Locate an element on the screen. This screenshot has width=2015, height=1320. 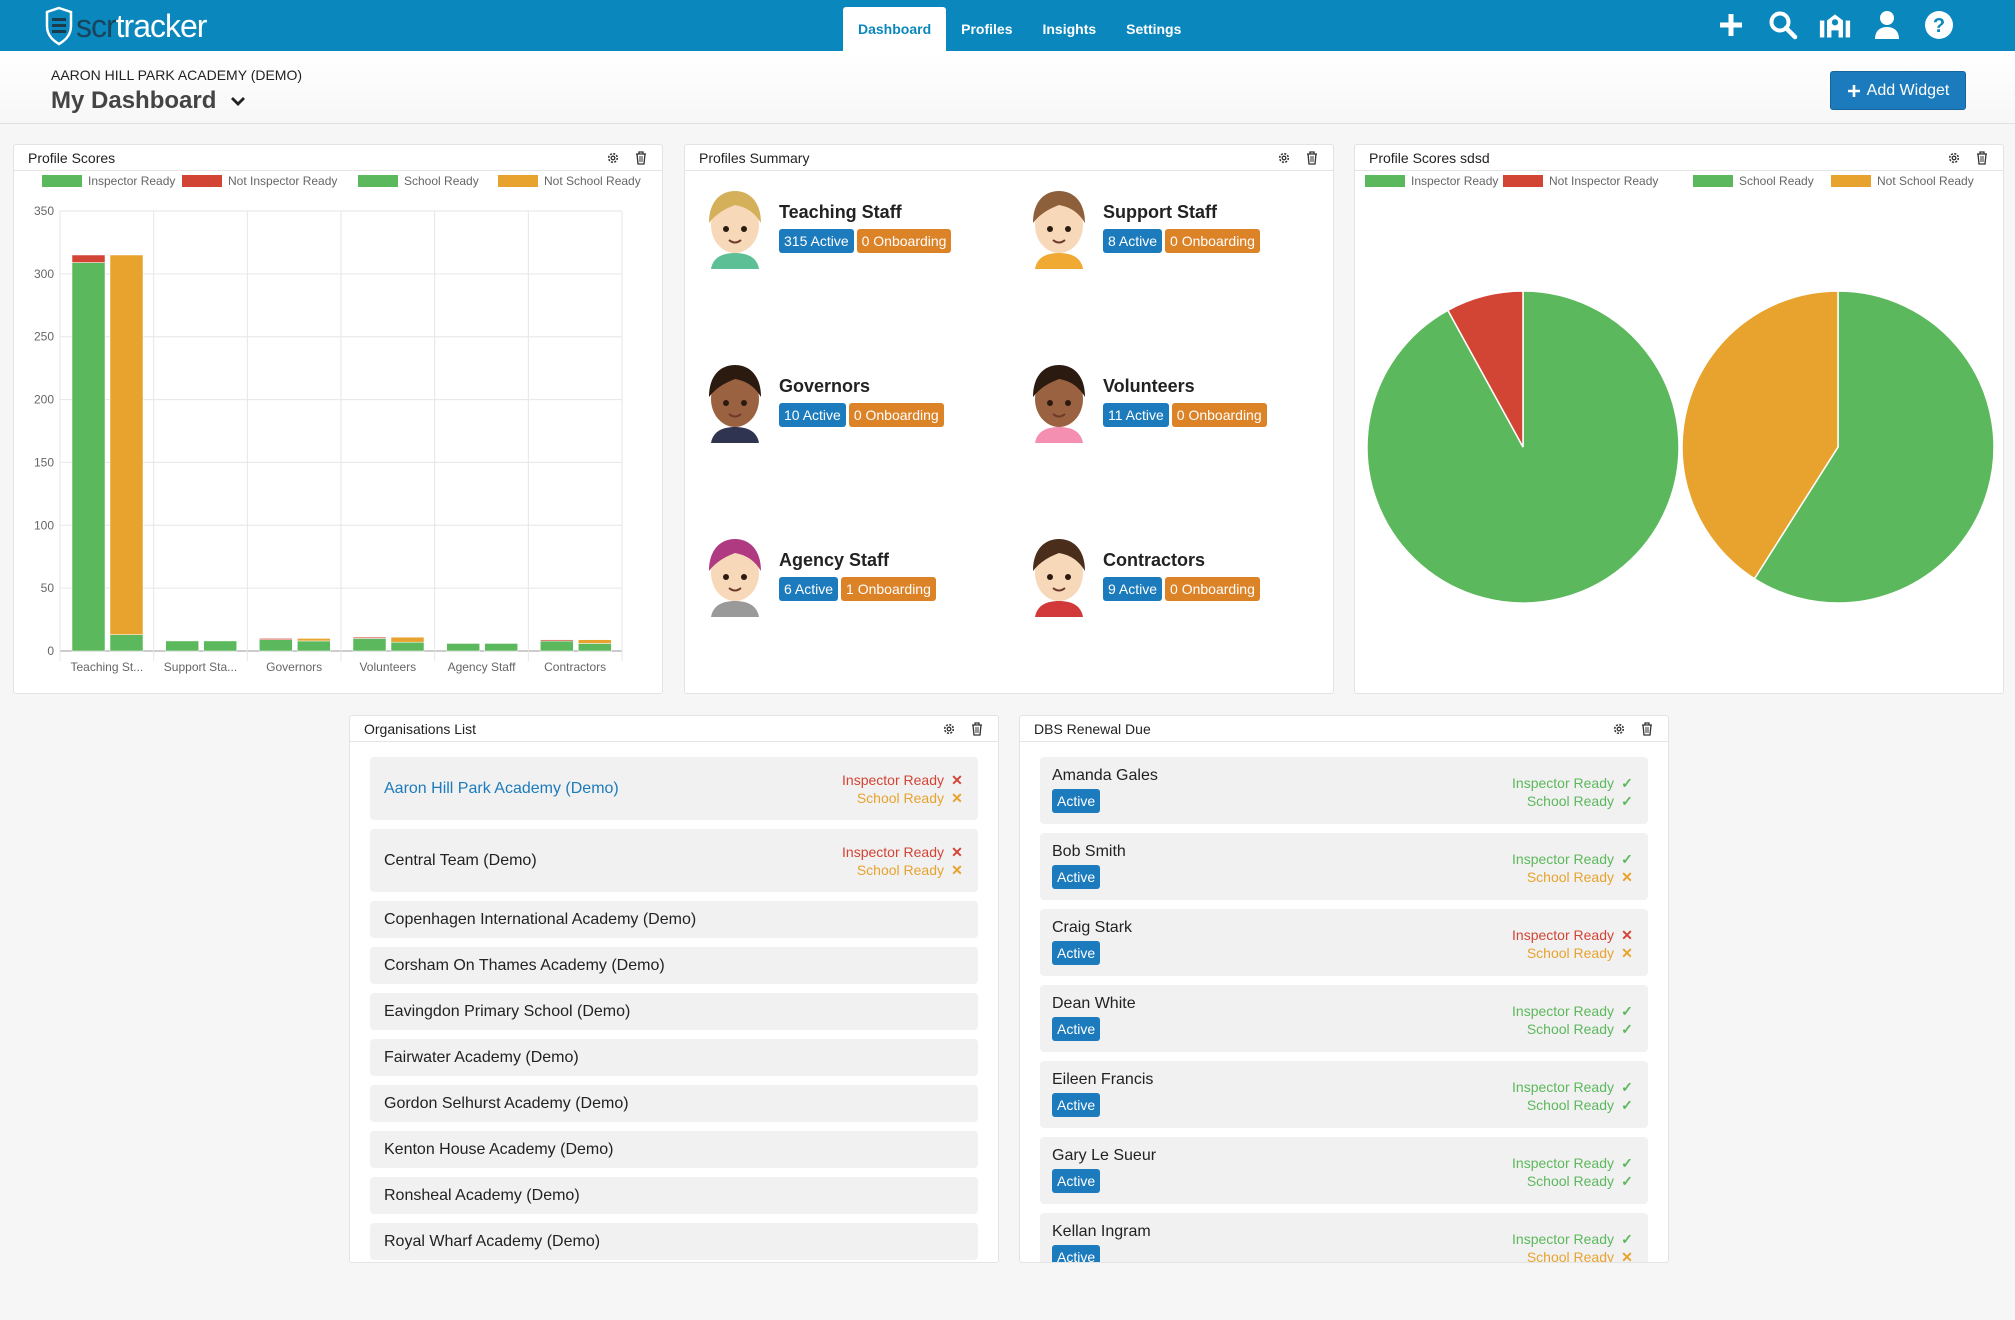
organisation-list-item: Eavingdon Primary School (Demo) is located at coordinates (674, 1011).